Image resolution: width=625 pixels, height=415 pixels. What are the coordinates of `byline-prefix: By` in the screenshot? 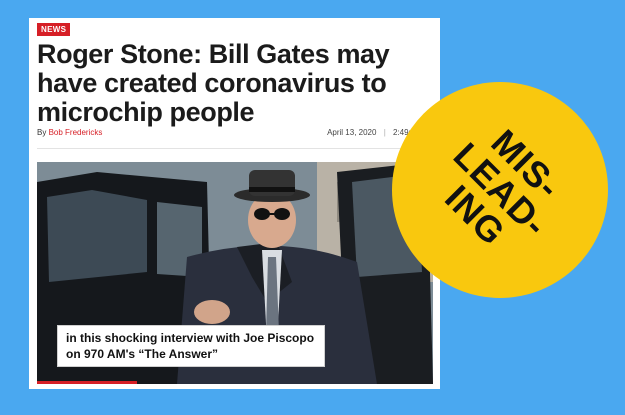 It's located at (42, 132).